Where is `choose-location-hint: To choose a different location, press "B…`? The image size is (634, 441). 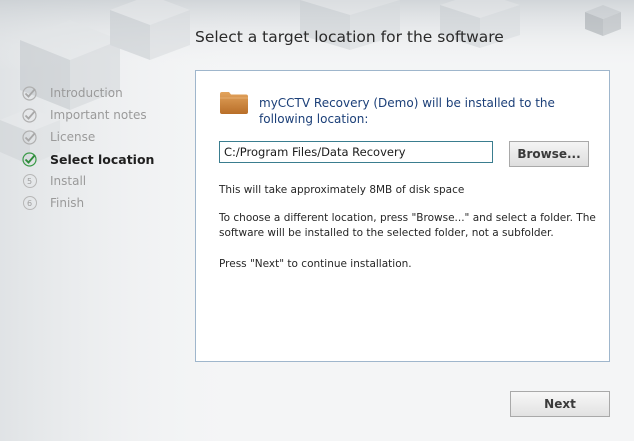 choose-location-hint: To choose a different location, press "B… is located at coordinates (407, 225).